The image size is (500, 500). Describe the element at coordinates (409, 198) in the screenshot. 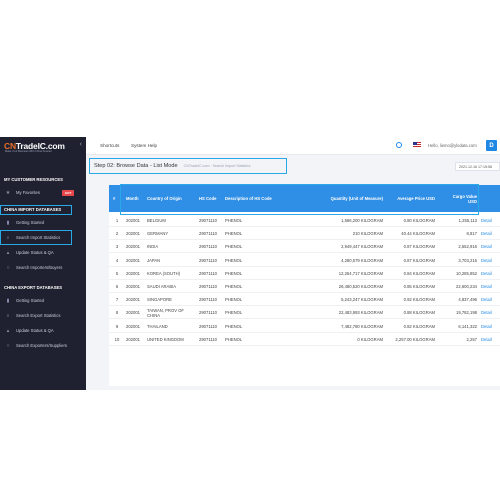

I see `col-header-avg-price: Average Price USD` at that location.